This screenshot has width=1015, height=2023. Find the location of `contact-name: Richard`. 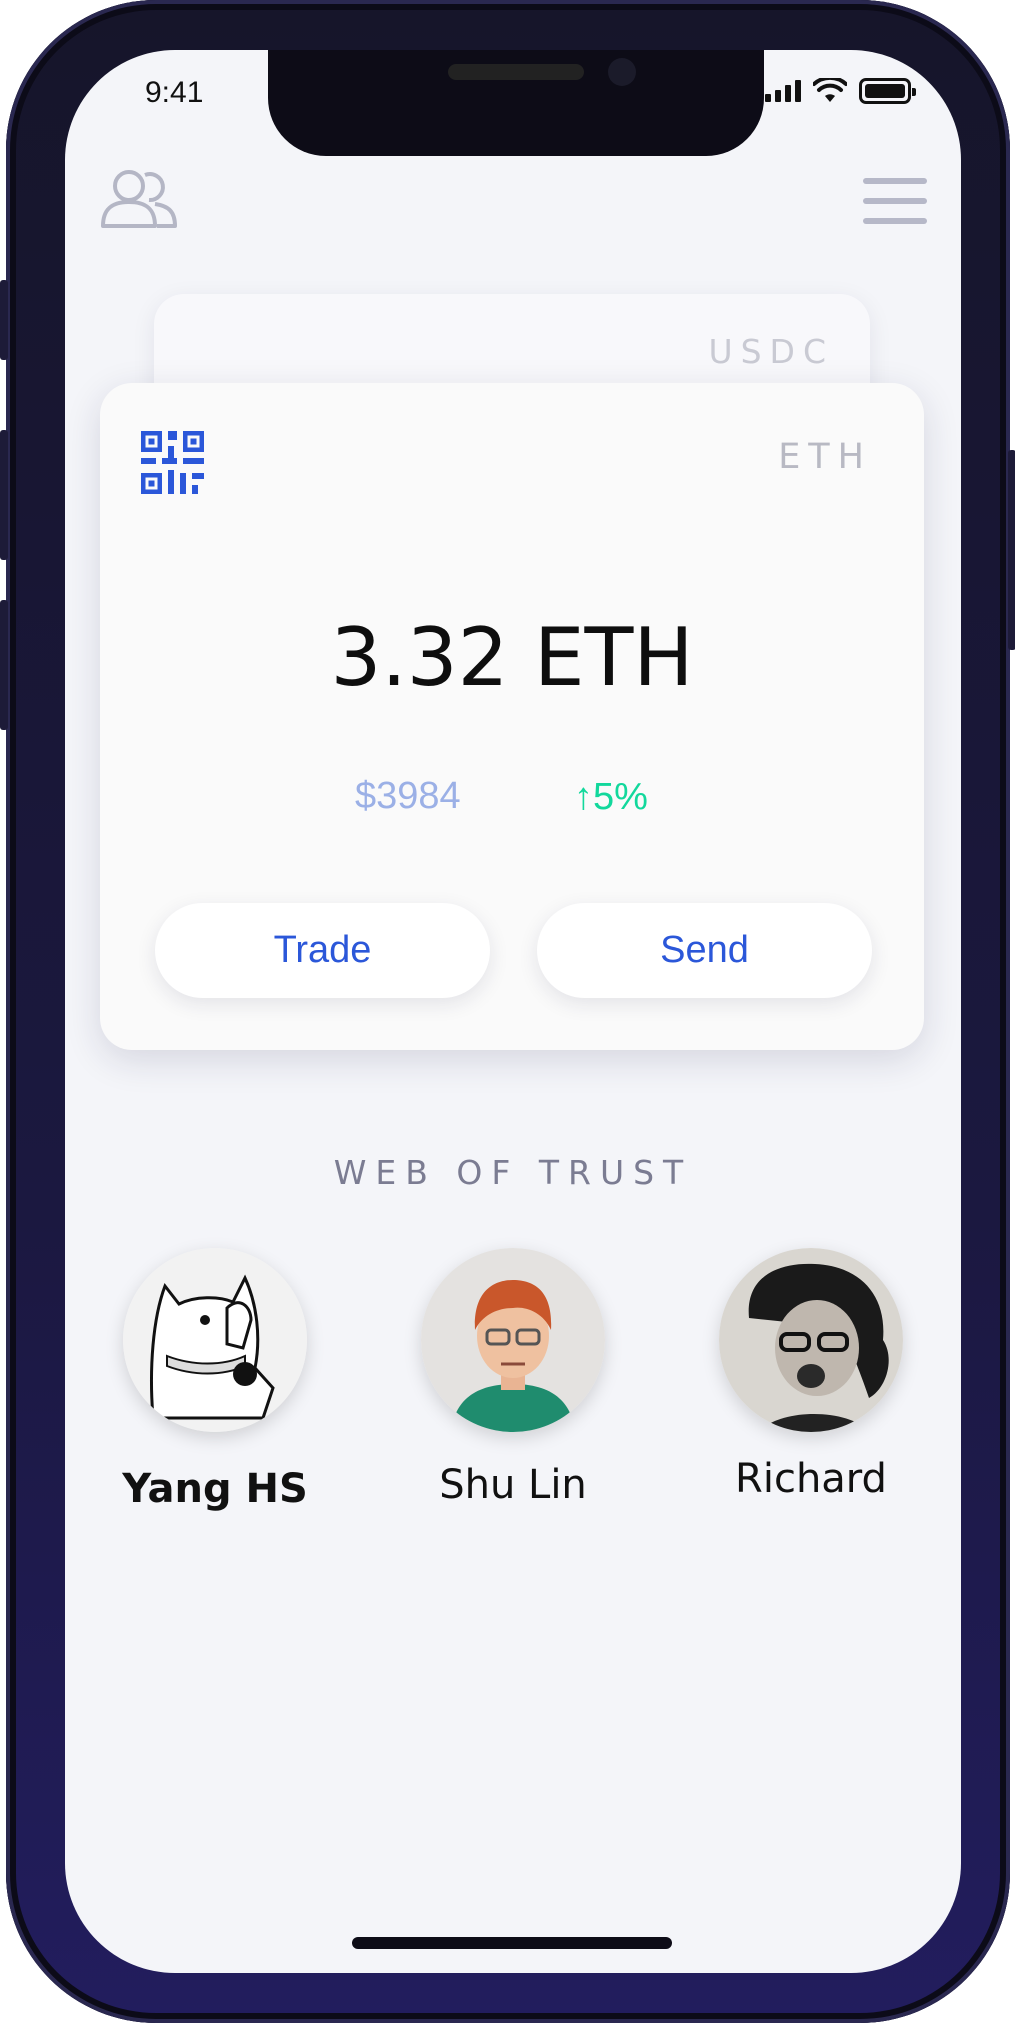

contact-name: Richard is located at coordinates (811, 1479).